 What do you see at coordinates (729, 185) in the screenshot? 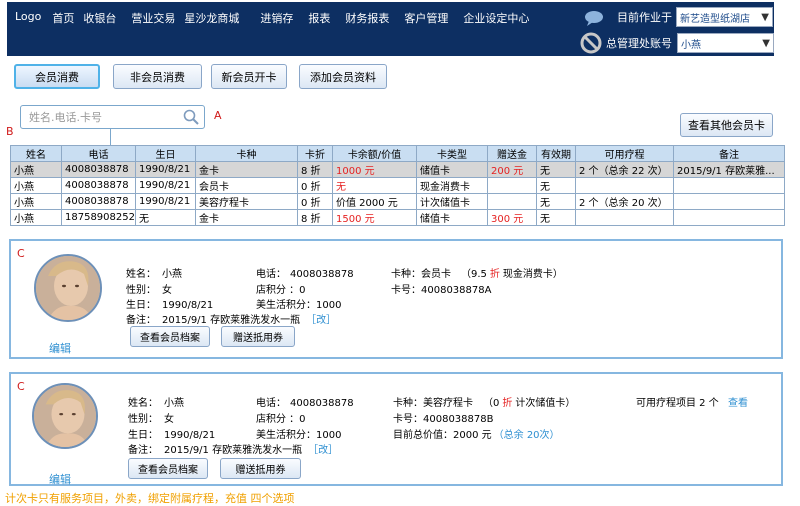
I see `cell-note` at bounding box center [729, 185].